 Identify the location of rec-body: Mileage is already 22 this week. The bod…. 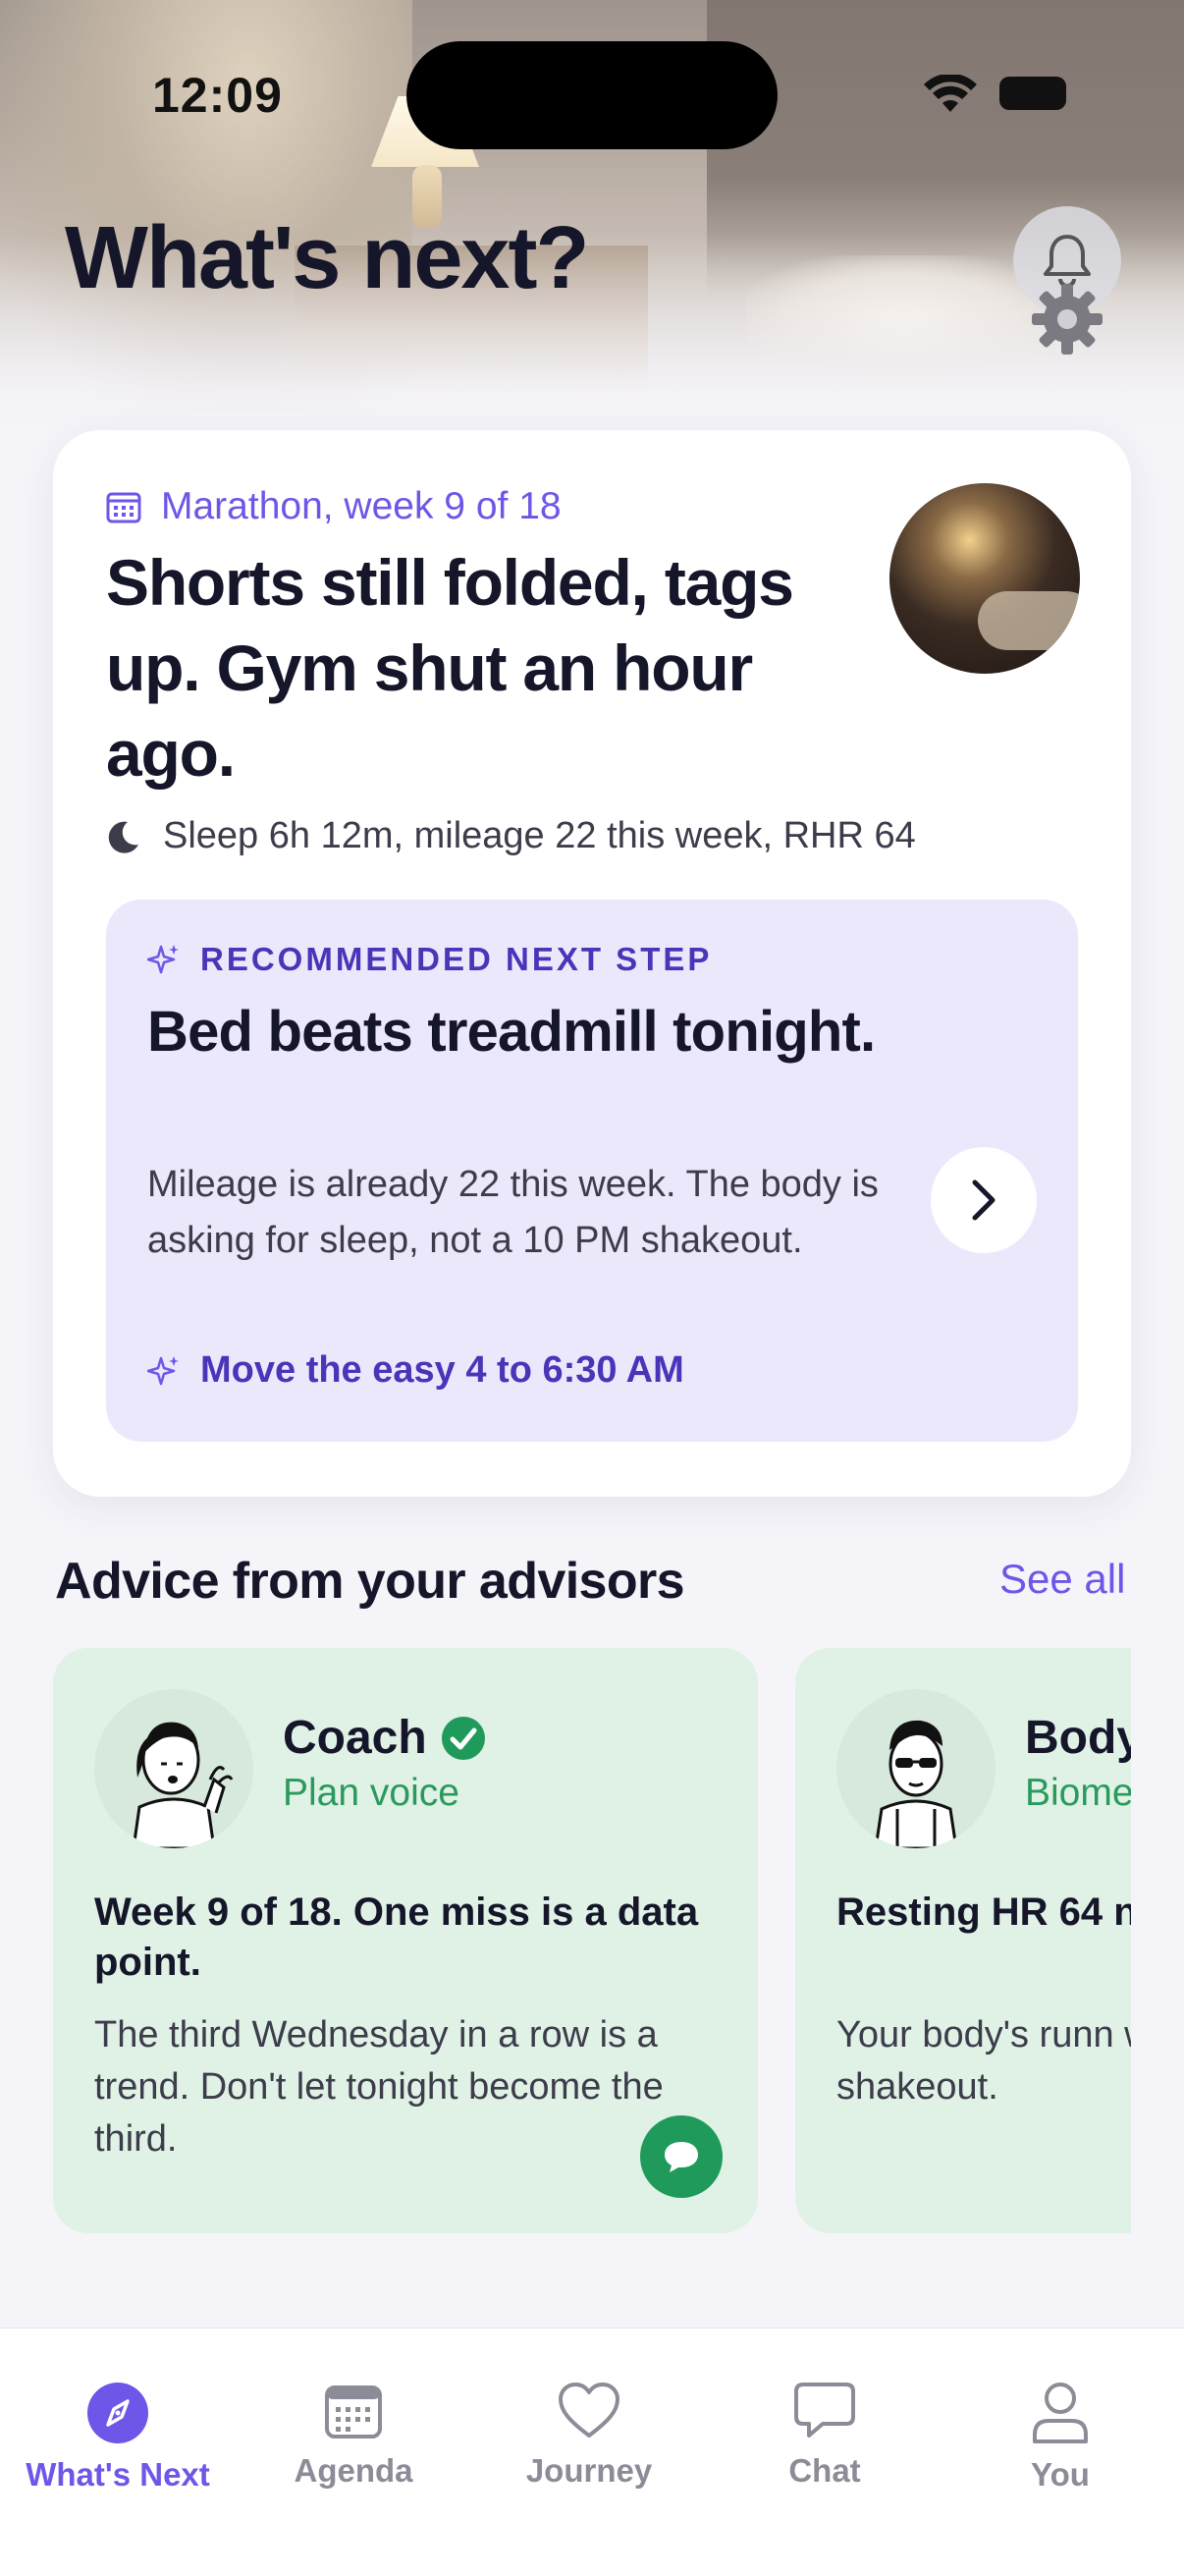
(513, 1212).